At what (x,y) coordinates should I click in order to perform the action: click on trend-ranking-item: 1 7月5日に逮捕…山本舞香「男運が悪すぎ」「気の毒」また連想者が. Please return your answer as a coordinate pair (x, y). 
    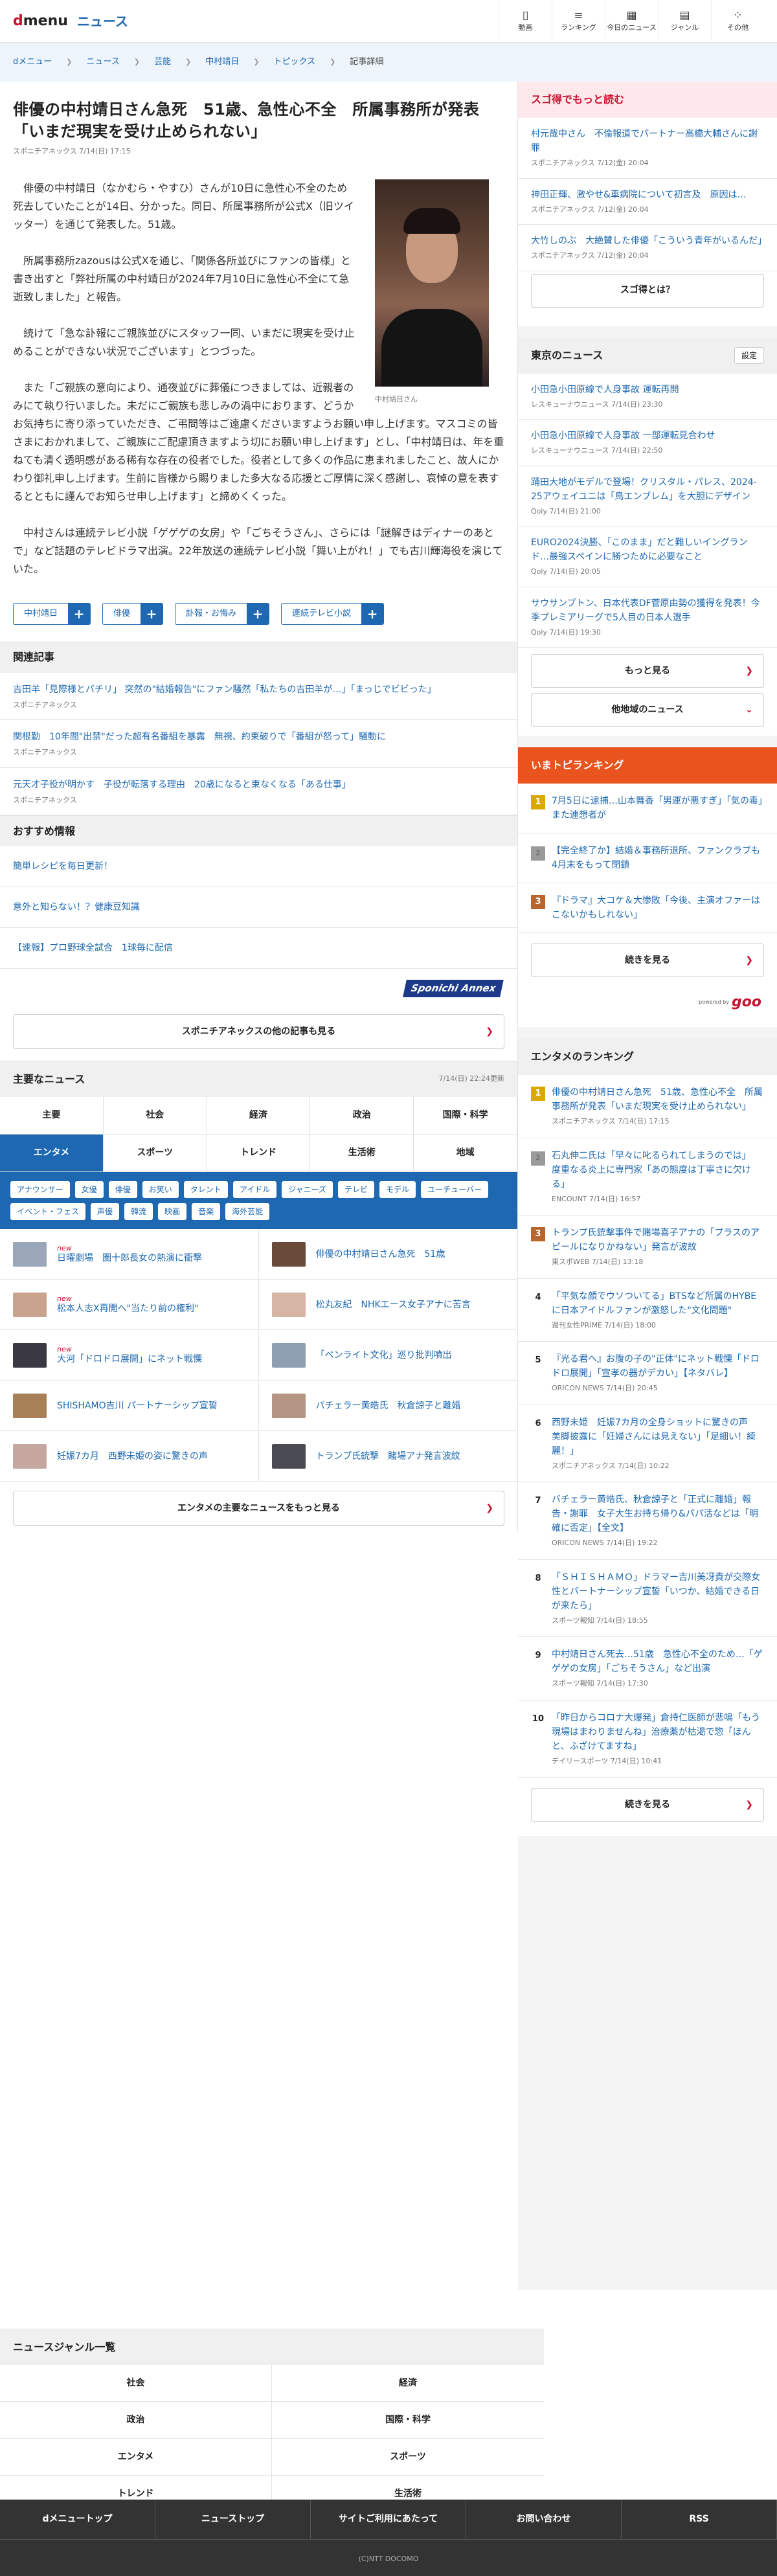
    Looking at the image, I should click on (647, 808).